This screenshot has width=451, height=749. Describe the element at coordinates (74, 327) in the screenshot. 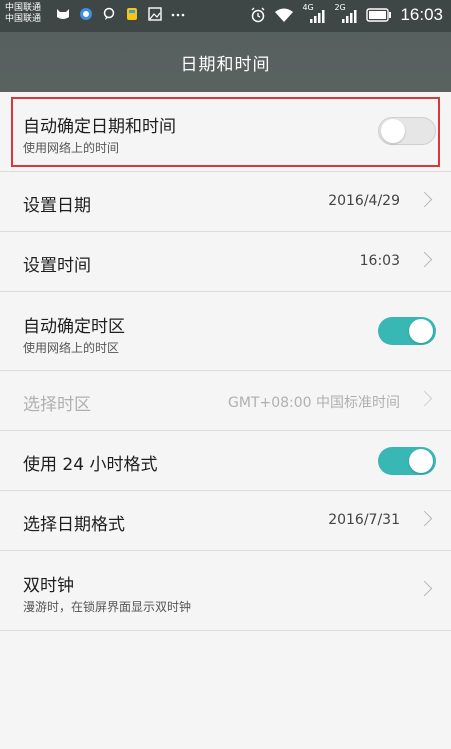

I see `auto-timezone-label: 自动确定时区` at that location.